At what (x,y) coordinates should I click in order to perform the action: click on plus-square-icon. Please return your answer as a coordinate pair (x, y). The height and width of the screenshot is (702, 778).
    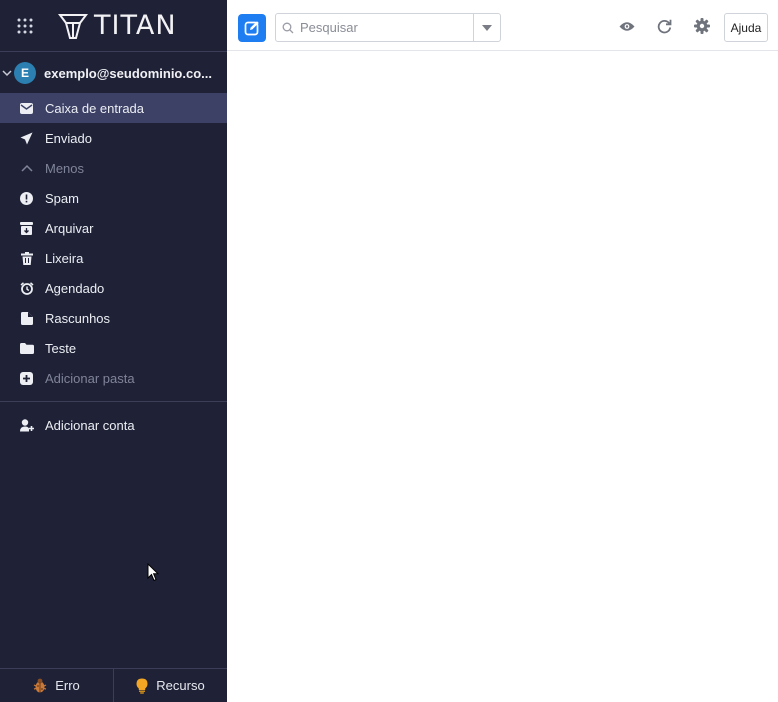
    Looking at the image, I should click on (26, 378).